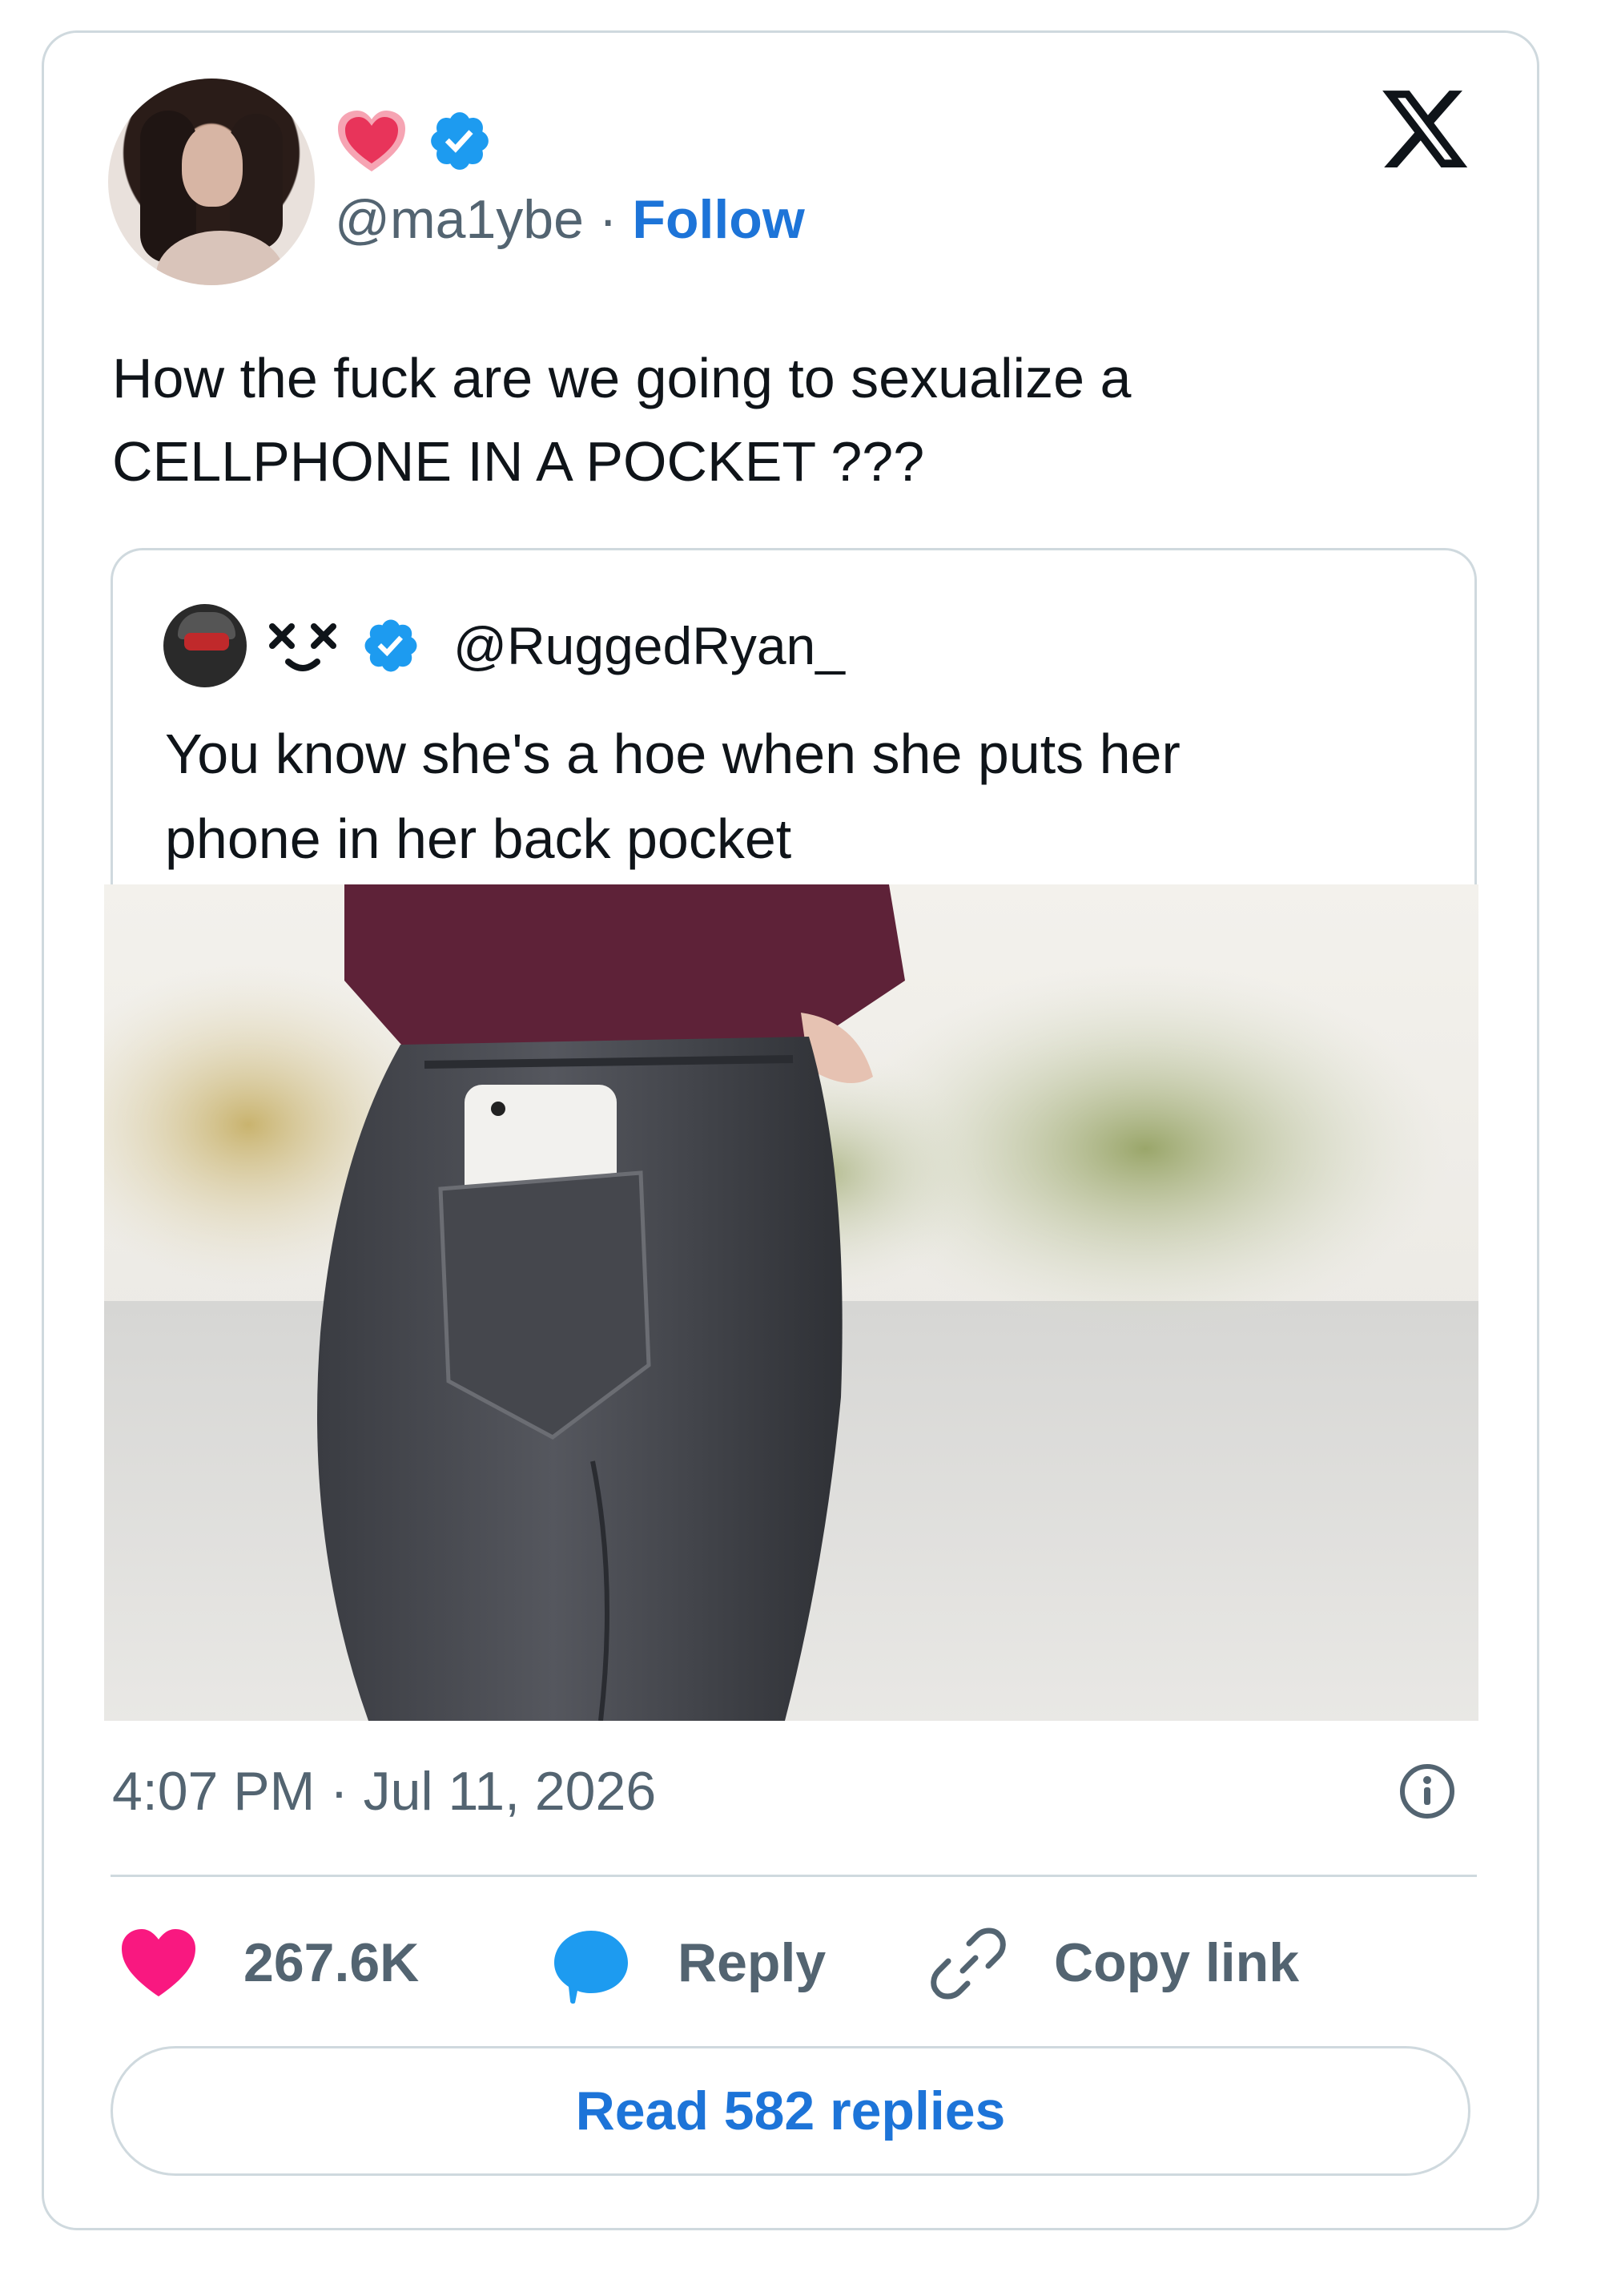  I want to click on tweet-text-line-1: How the fuck are we going to sexualize a, so click(622, 378).